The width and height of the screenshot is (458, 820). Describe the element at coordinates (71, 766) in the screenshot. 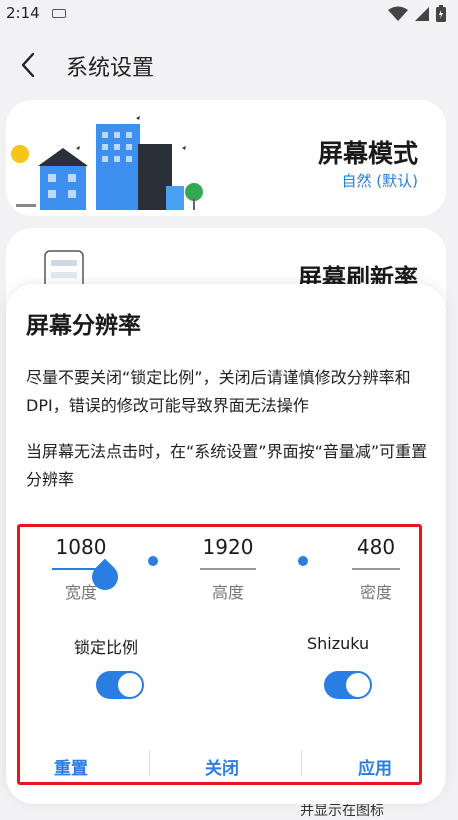

I see `reset-button: 重置` at that location.